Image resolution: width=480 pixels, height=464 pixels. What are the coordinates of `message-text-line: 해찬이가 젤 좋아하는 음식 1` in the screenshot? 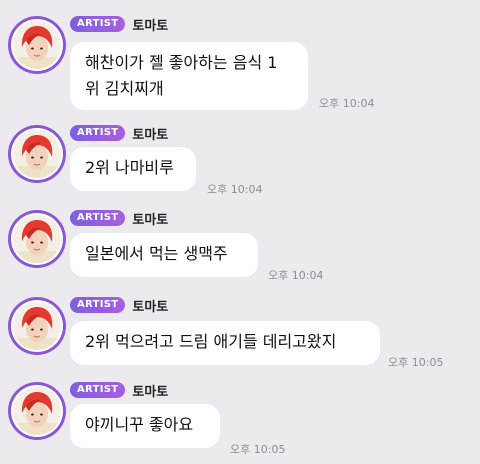 It's located at (181, 62).